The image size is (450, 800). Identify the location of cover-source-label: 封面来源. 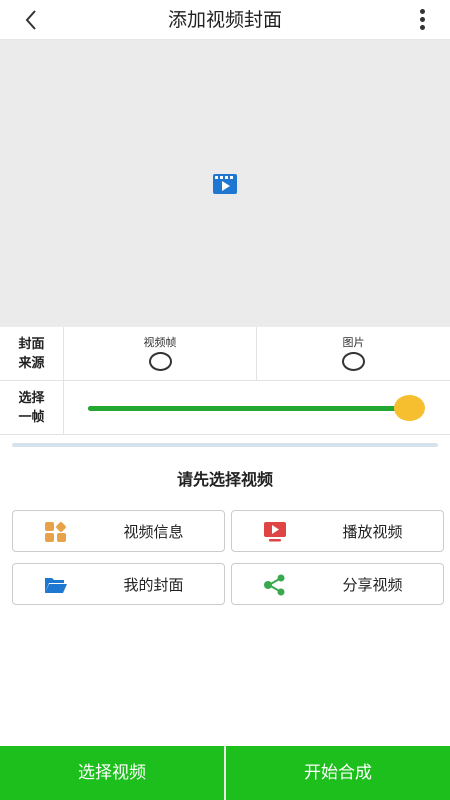
(32, 353).